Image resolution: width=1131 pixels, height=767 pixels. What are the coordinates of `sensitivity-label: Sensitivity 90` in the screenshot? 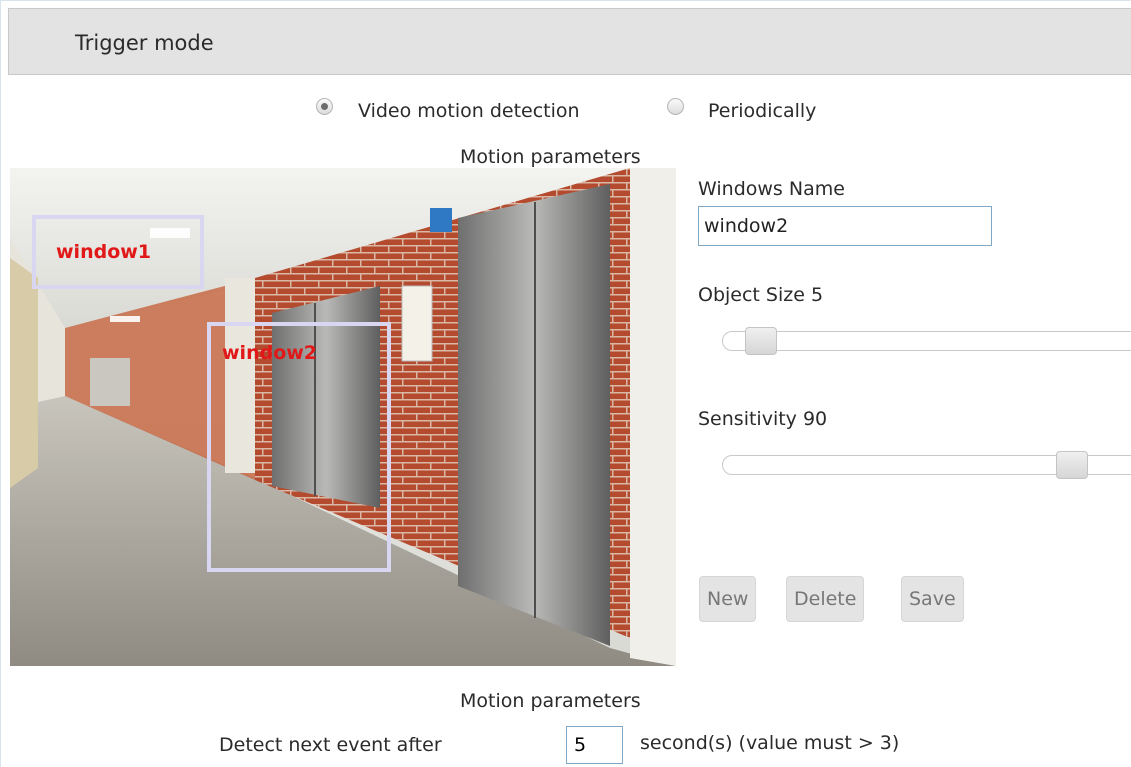 It's located at (763, 419).